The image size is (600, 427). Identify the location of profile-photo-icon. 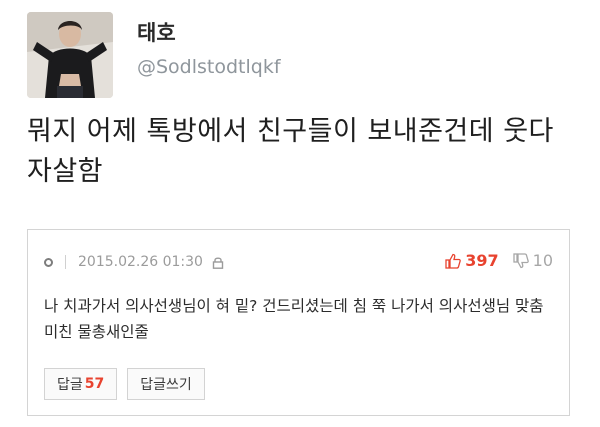
(70, 55).